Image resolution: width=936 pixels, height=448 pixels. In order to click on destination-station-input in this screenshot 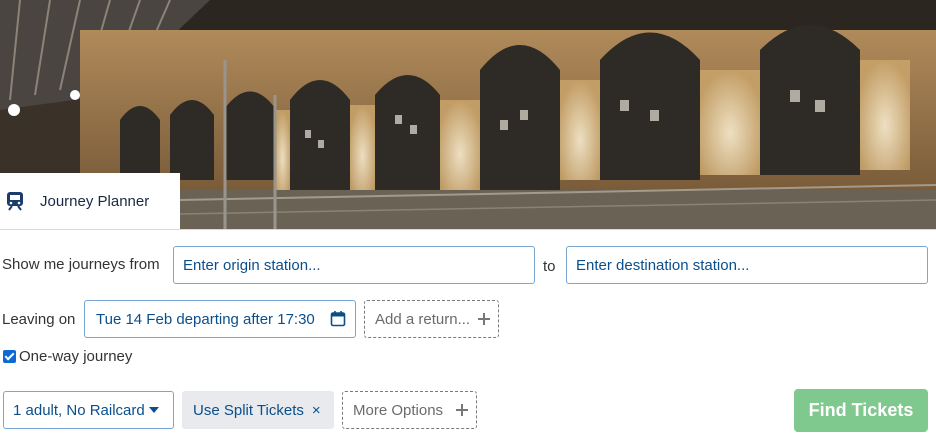, I will do `click(751, 265)`.